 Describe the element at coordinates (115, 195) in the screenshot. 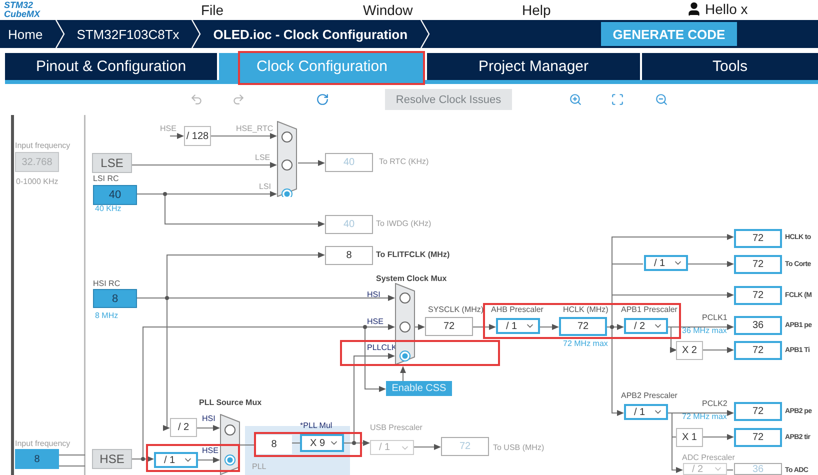

I see `oscillator-block: 40` at that location.